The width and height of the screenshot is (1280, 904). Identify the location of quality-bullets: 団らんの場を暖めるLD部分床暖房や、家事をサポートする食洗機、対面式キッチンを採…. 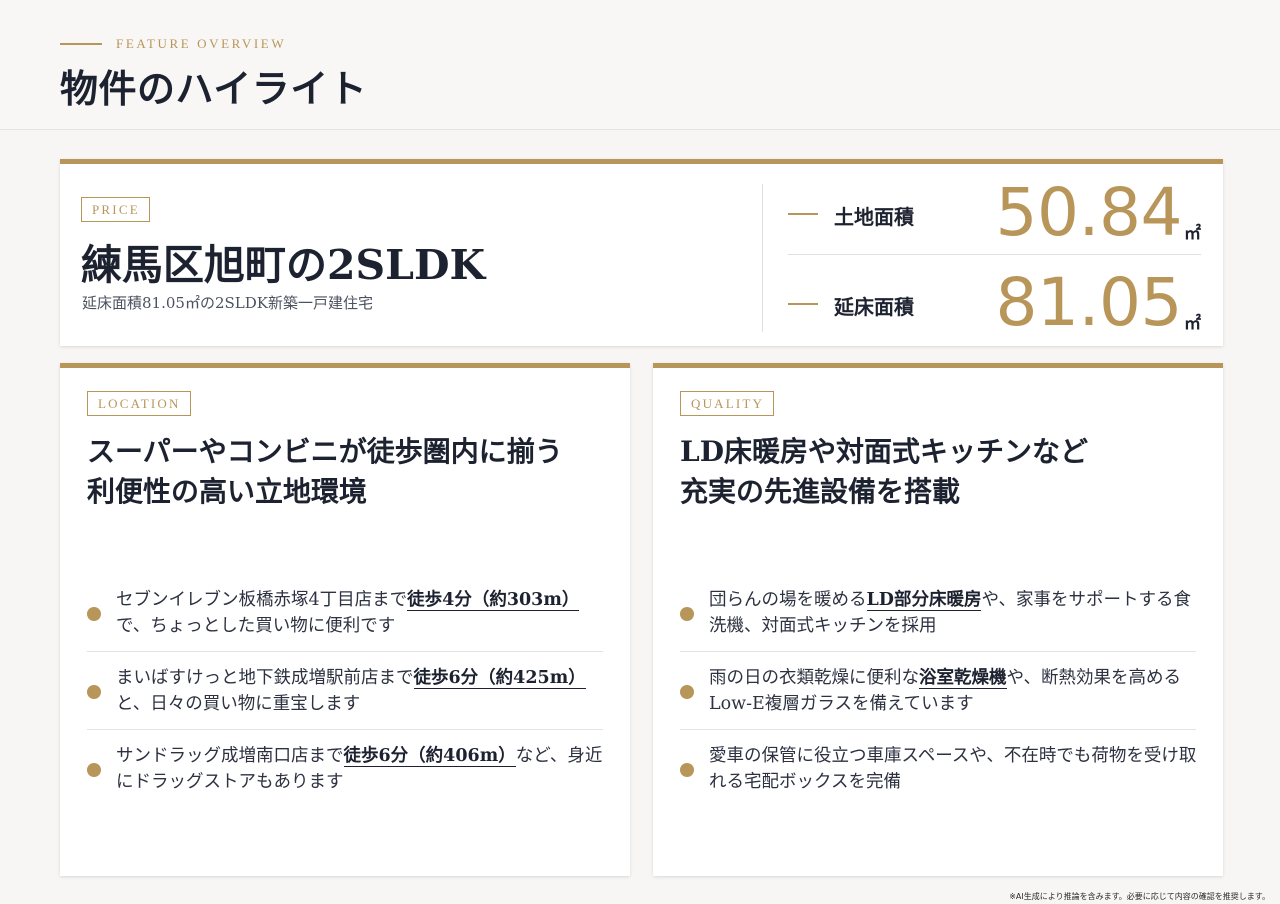
(938, 691).